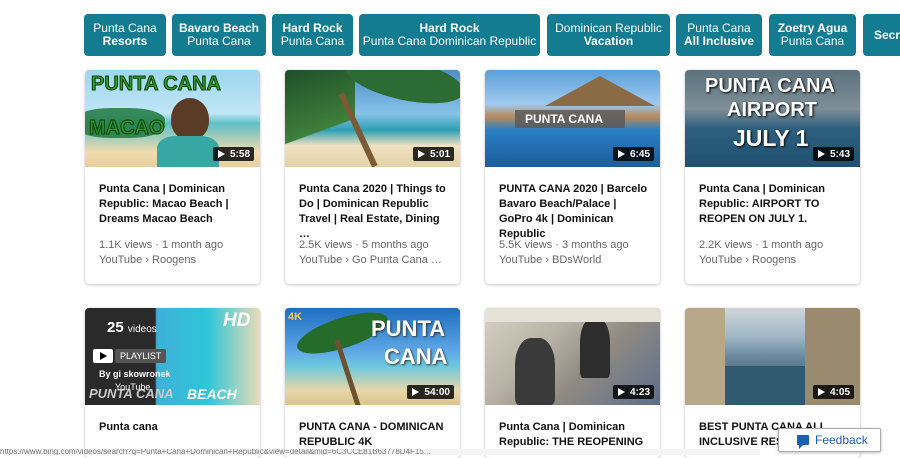 The width and height of the screenshot is (900, 458). Describe the element at coordinates (595, 348) in the screenshot. I see `shopper-figure` at that location.